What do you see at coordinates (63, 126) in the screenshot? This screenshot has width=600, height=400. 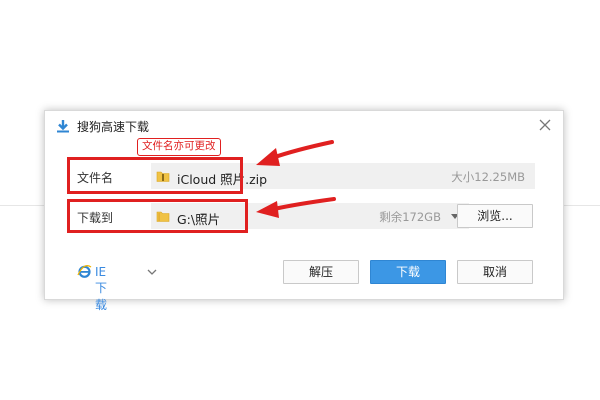 I see `download-icon` at bounding box center [63, 126].